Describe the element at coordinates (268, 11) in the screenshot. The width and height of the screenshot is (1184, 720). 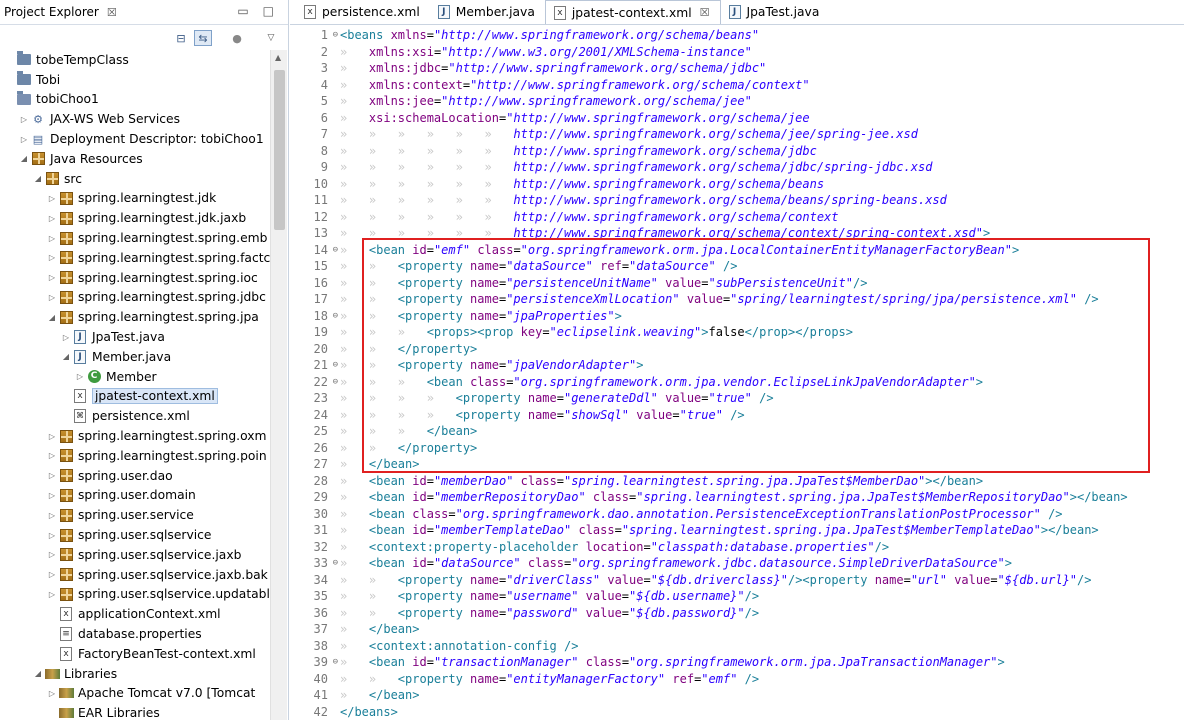
I see `maximize-icon: □` at that location.